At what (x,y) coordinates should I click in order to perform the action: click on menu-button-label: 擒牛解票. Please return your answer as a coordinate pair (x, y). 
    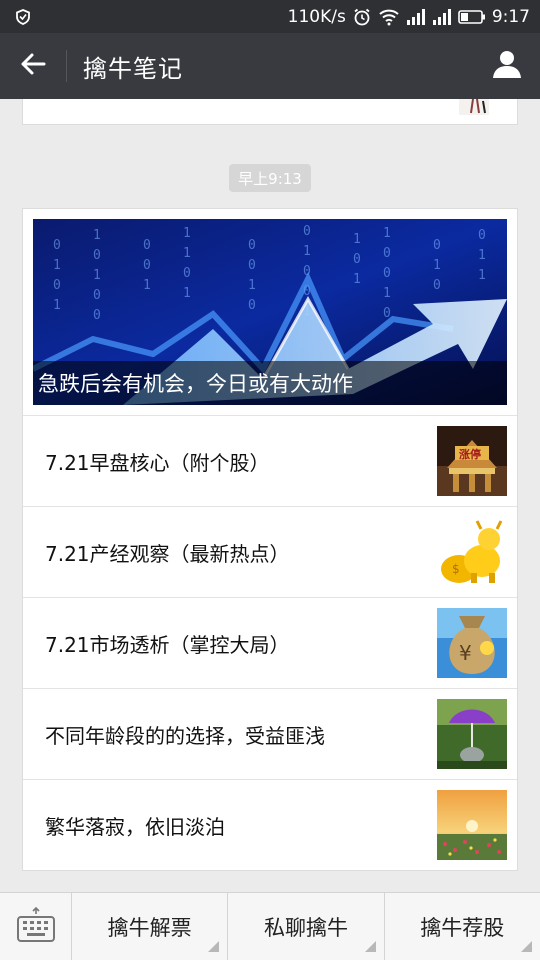
    Looking at the image, I should click on (149, 927).